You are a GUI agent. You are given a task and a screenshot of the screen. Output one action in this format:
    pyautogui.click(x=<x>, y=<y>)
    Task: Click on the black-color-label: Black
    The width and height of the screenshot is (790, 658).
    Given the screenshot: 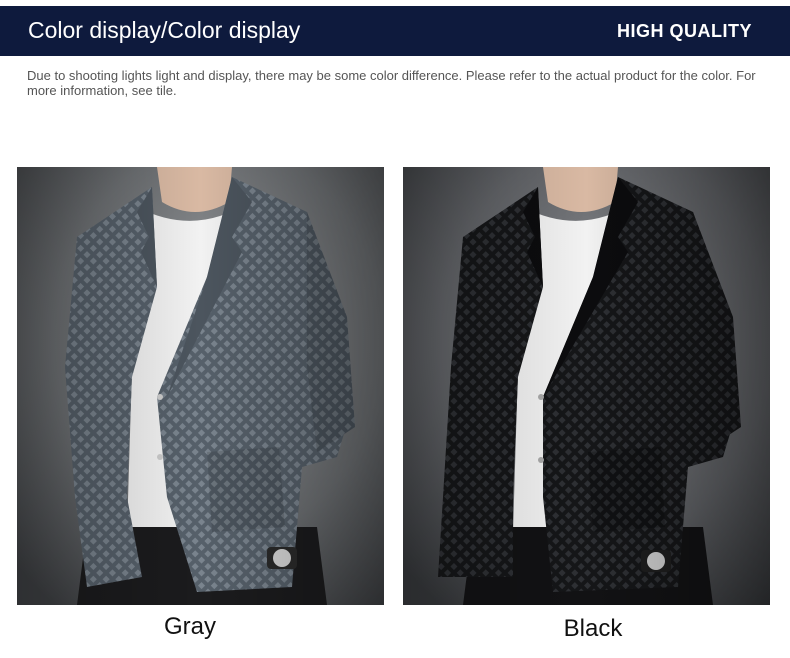 What is the action you would take?
    pyautogui.click(x=593, y=628)
    